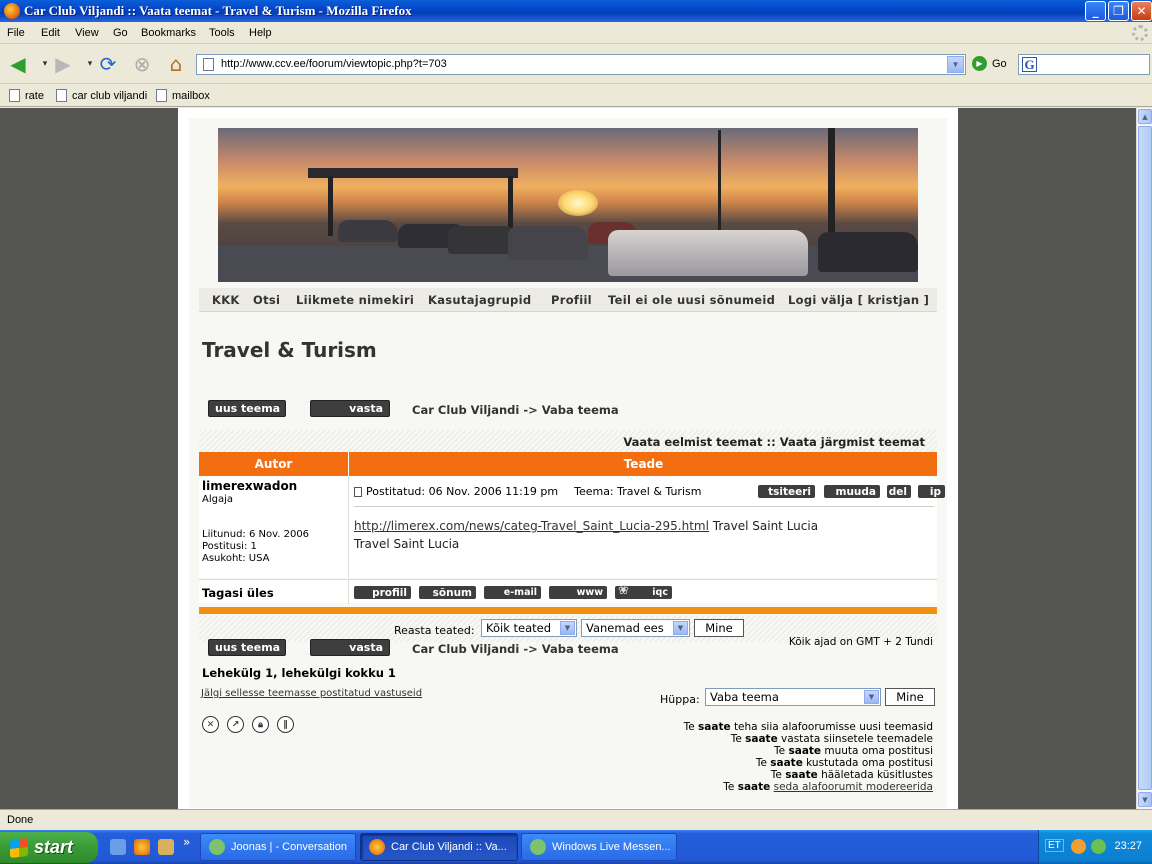 The height and width of the screenshot is (864, 1152). I want to click on move-topic-icon: ↗, so click(235, 724).